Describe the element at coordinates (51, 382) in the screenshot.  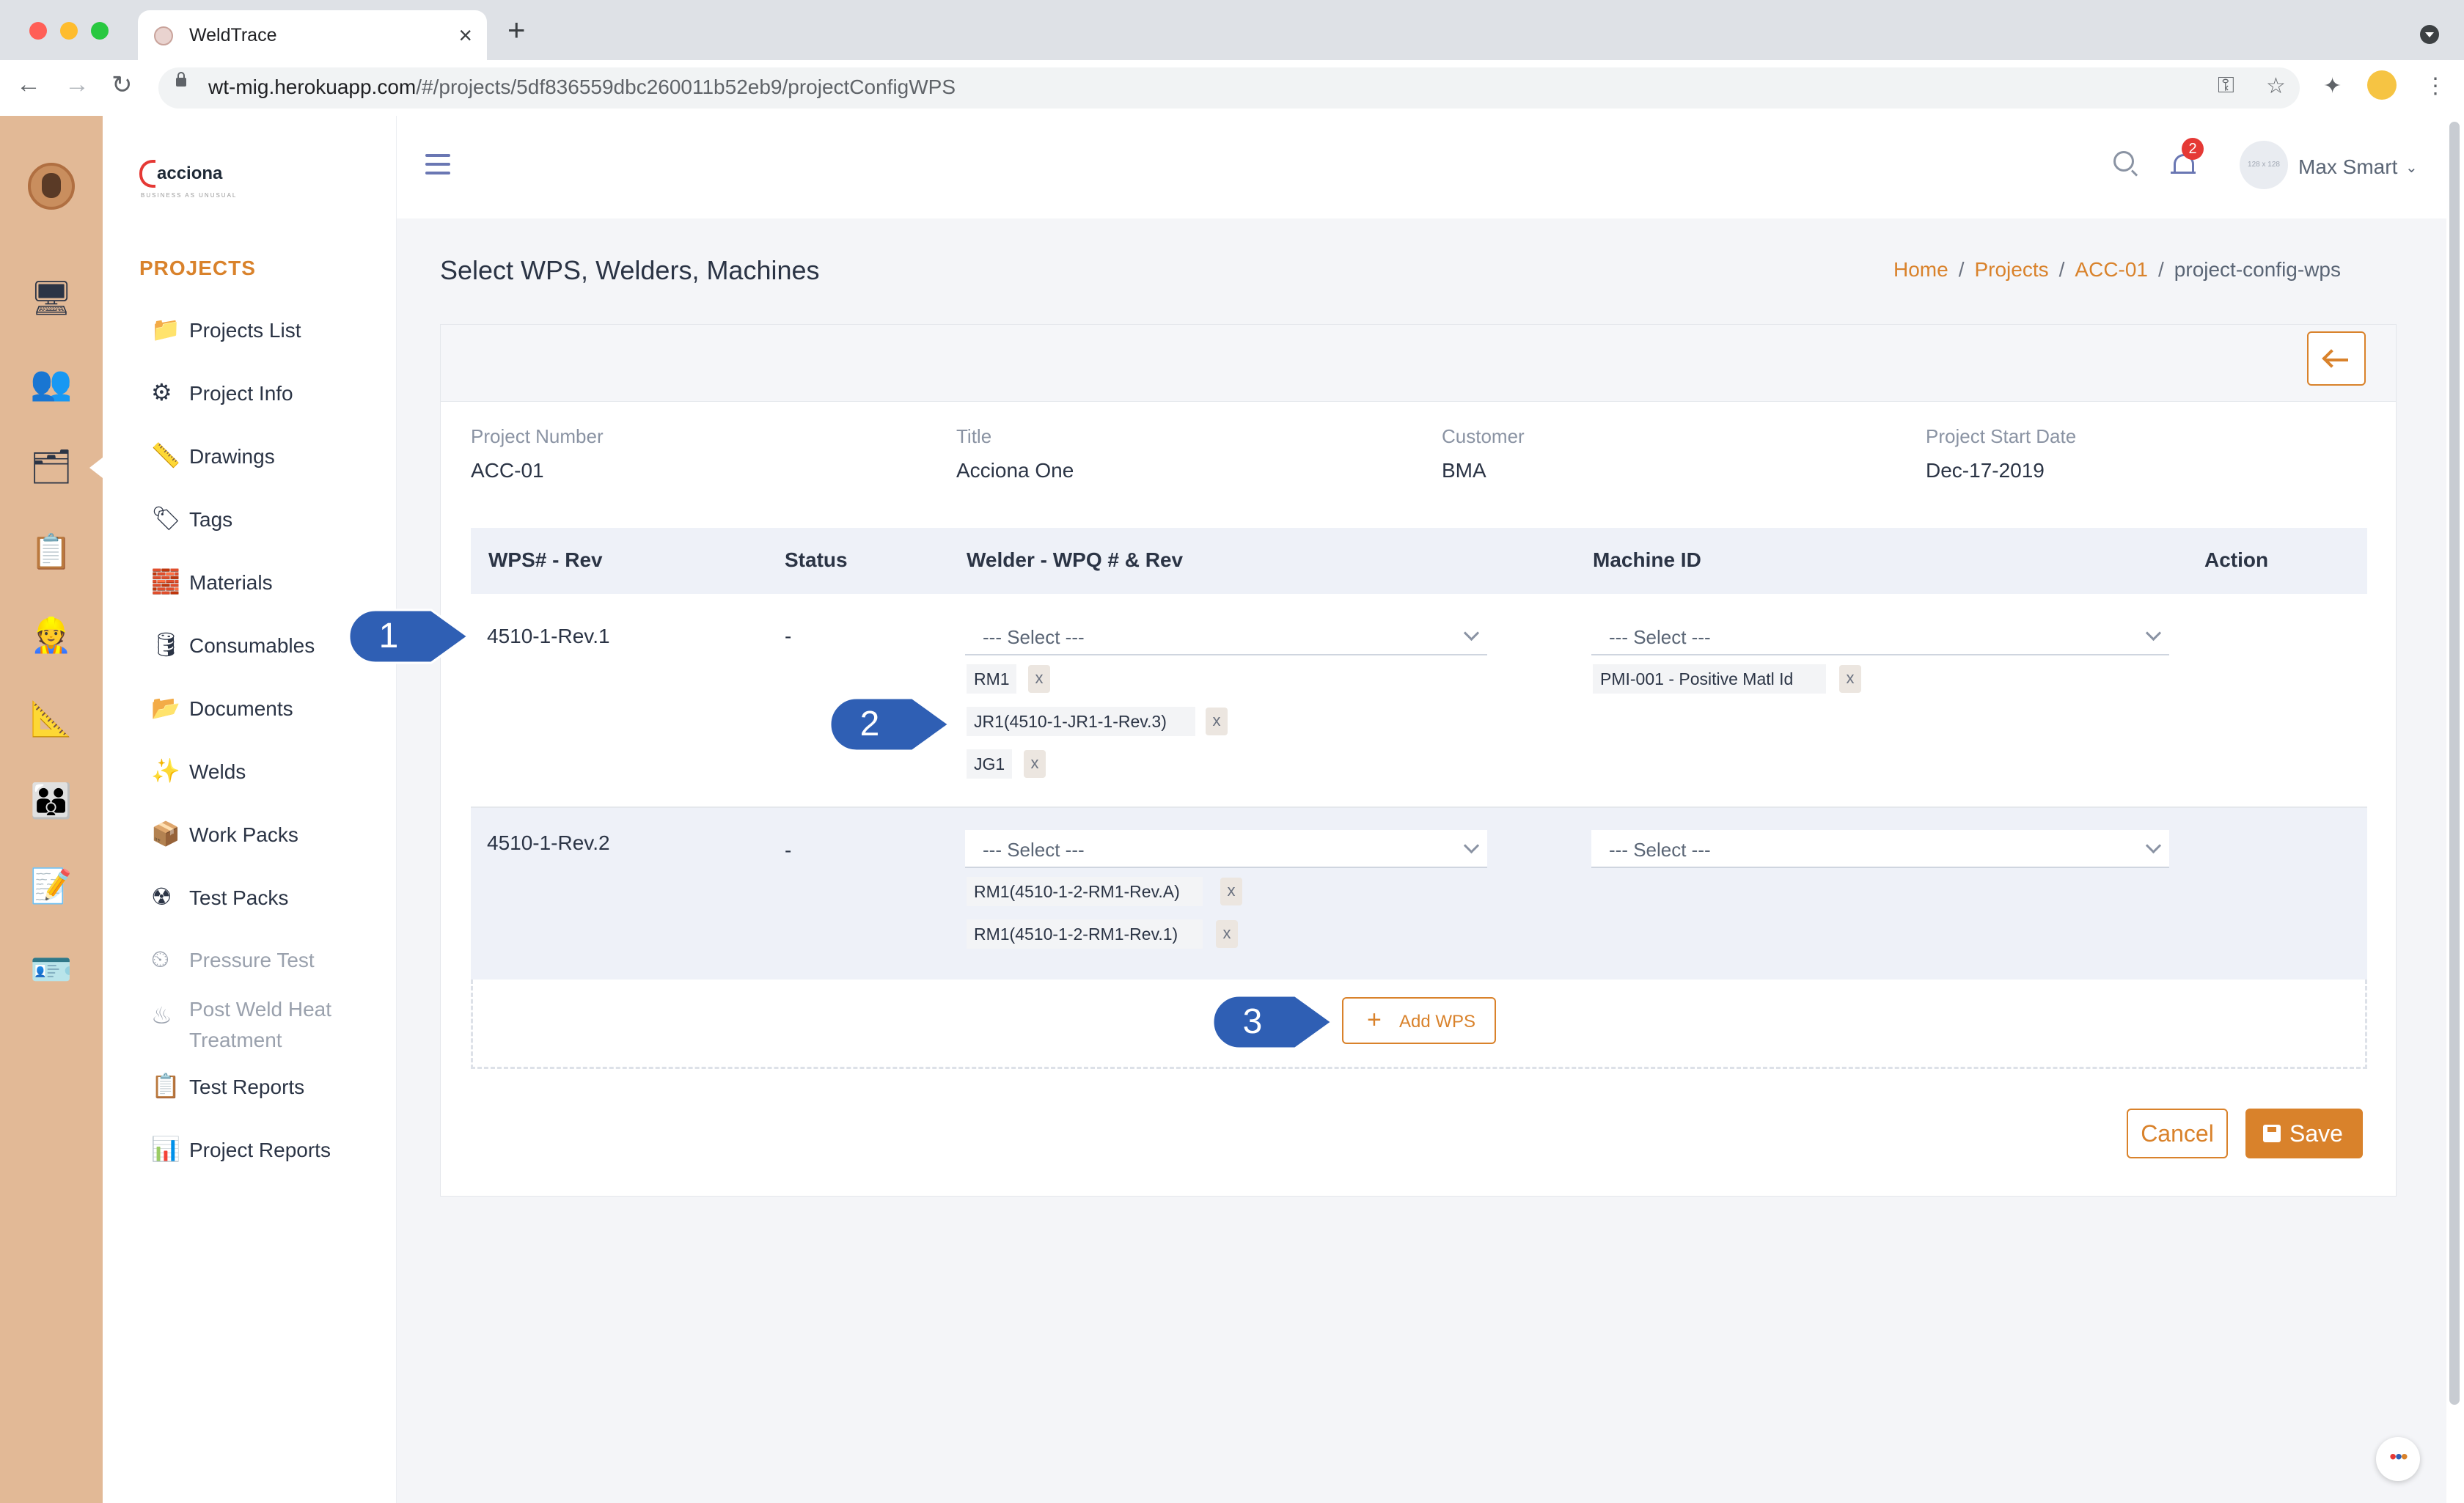
I see `org-chart-icon: 👥` at that location.